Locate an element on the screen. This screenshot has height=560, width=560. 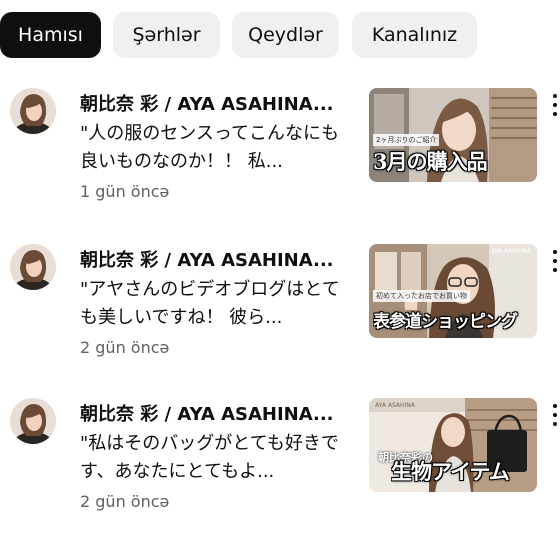
chip-mentions: Qeydlər is located at coordinates (285, 35).